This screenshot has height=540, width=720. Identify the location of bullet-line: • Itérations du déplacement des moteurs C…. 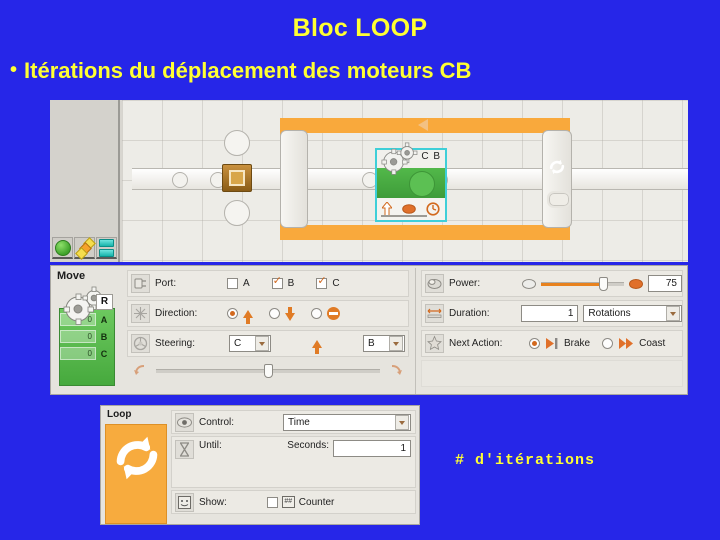
(360, 71).